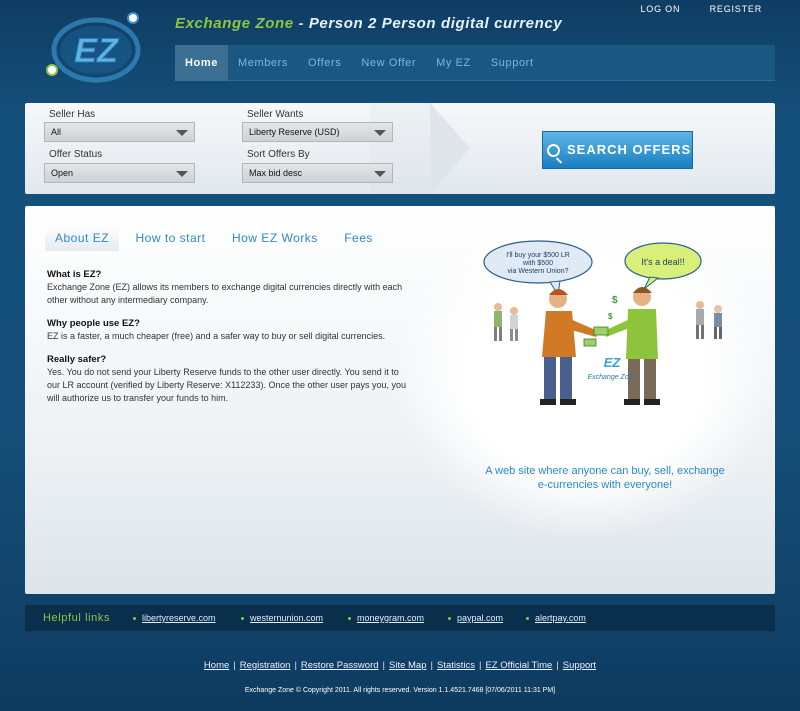 The image size is (800, 711). What do you see at coordinates (278, 154) in the screenshot?
I see `sort-label: Sort Offers By` at bounding box center [278, 154].